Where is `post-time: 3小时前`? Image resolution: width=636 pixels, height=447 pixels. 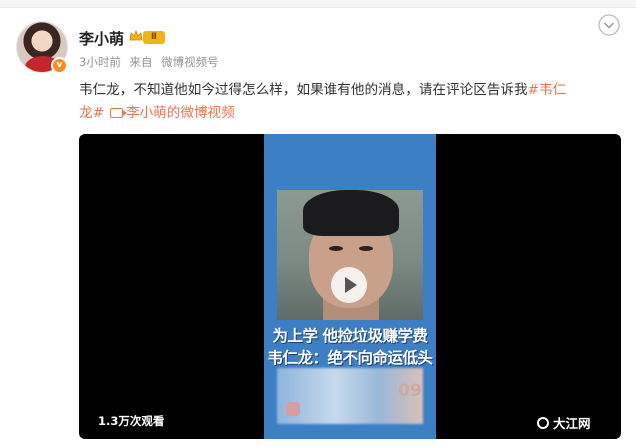
post-time: 3小时前 is located at coordinates (100, 62).